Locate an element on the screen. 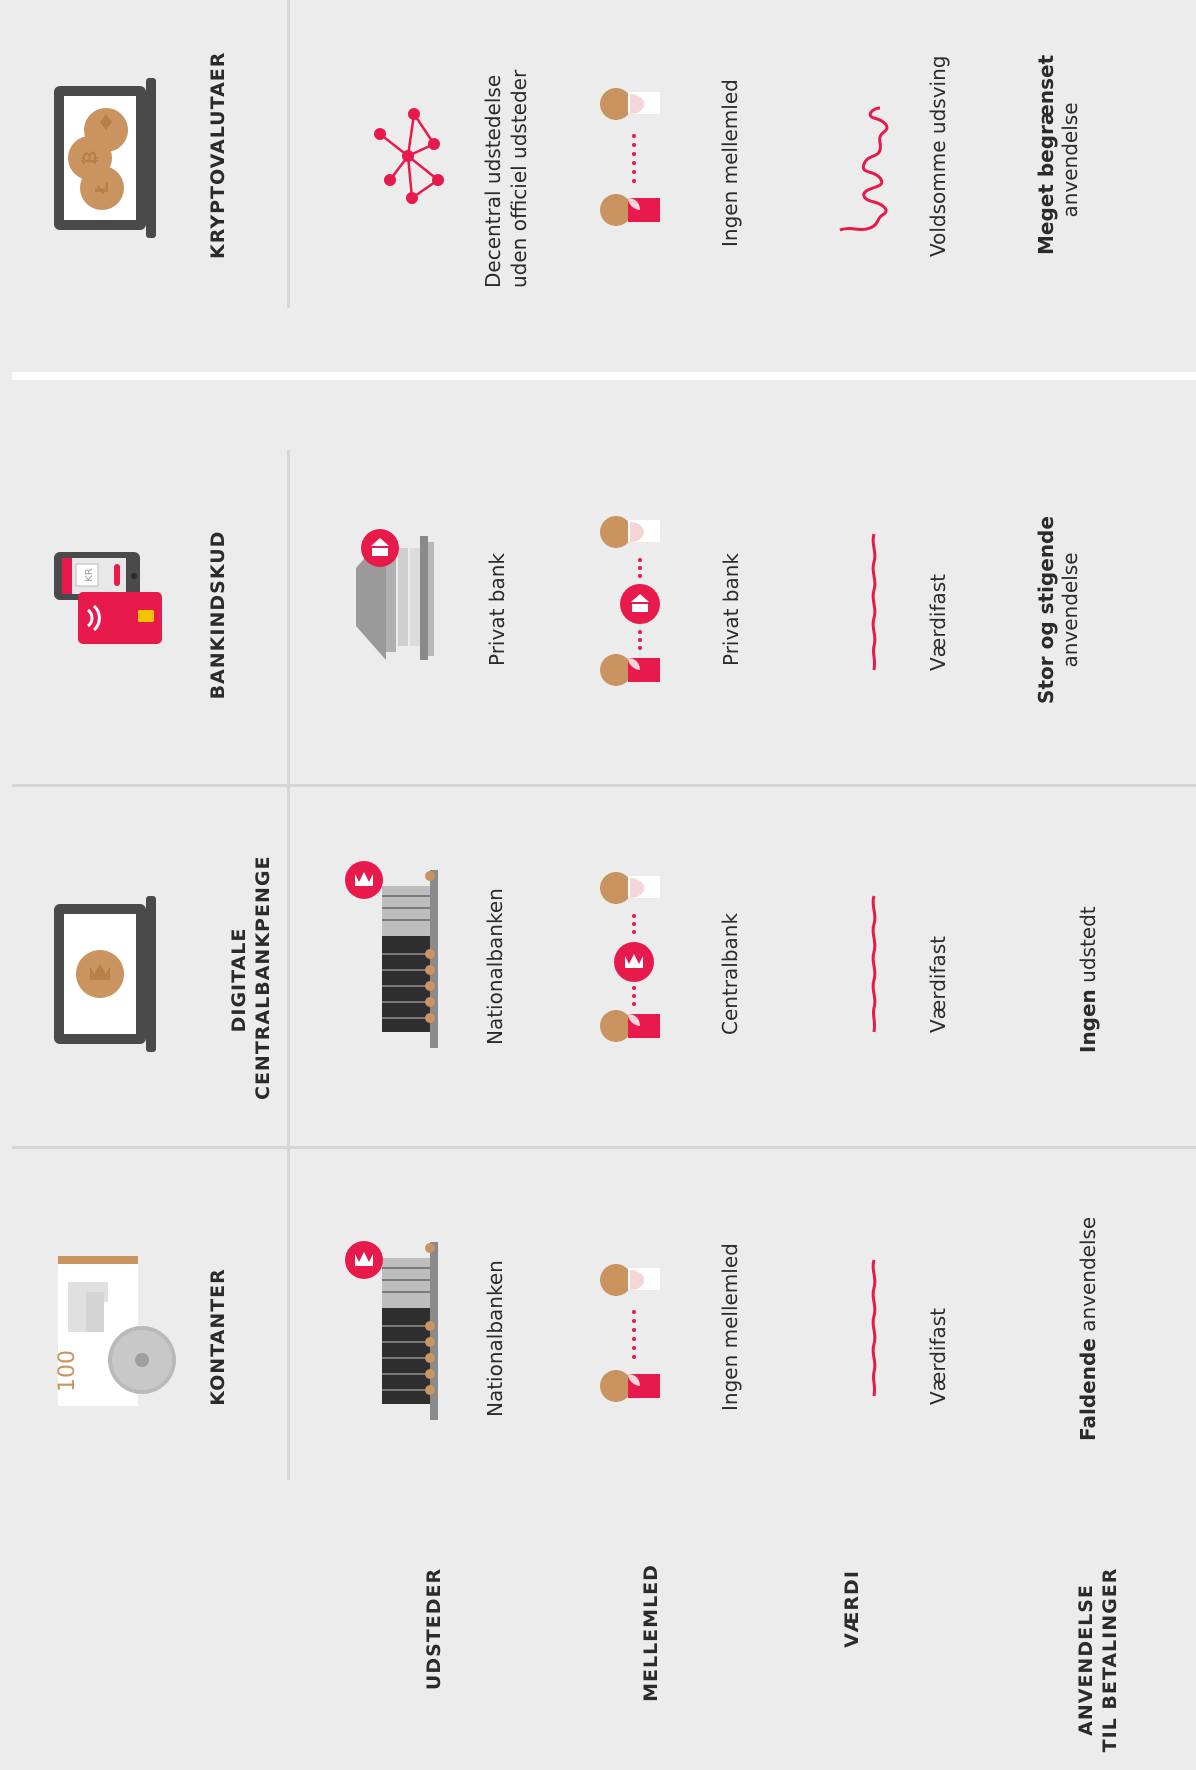 This screenshot has width=1196, height=1770. svg-text: Ł is located at coordinates (102, 188).